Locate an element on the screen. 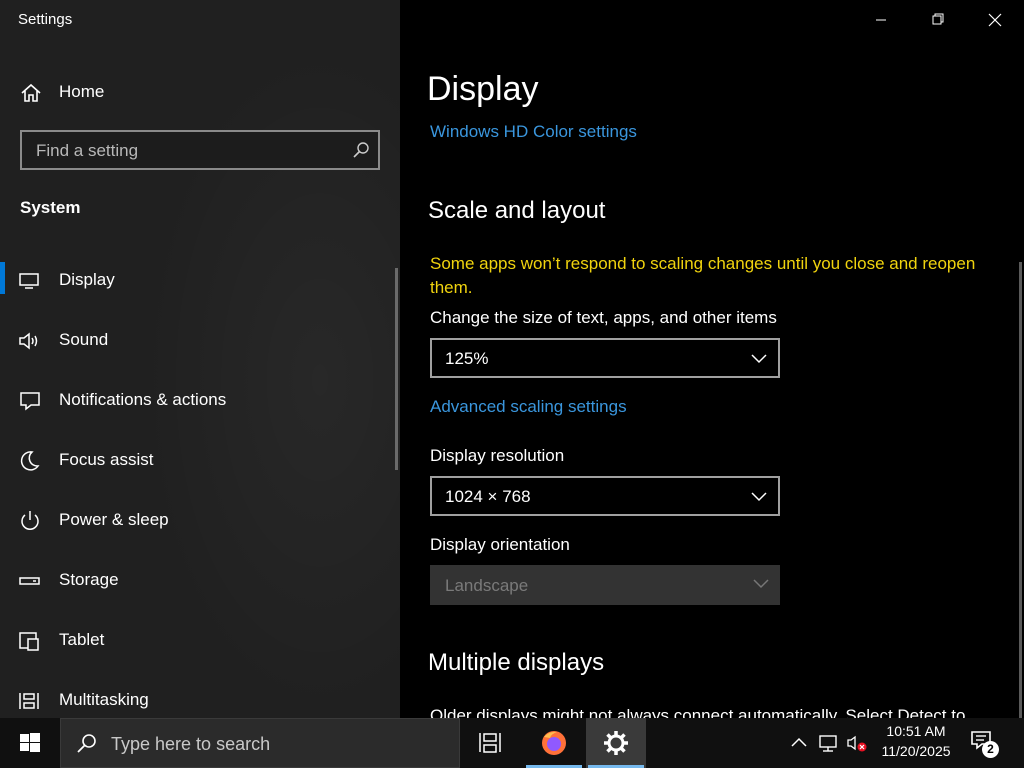 The image size is (1024, 768). clock-date: 11/20/2025 is located at coordinates (916, 751).